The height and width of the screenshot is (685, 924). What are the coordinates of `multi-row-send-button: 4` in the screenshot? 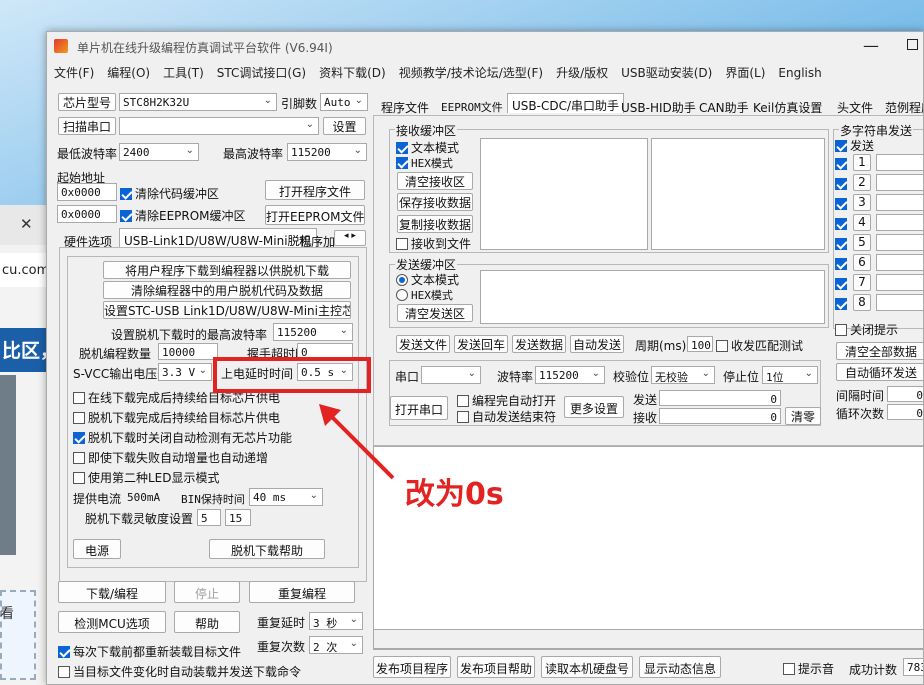 It's located at (862, 222).